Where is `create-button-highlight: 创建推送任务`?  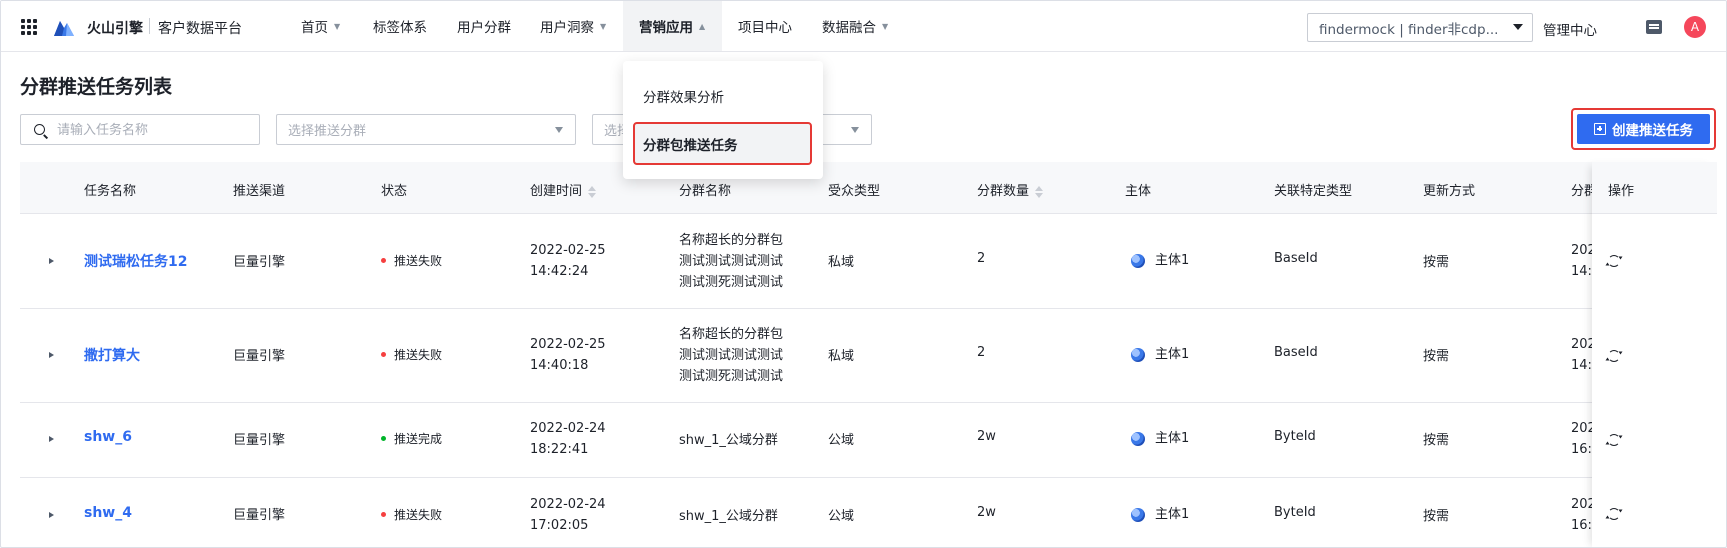 create-button-highlight: 创建推送任务 is located at coordinates (1643, 129).